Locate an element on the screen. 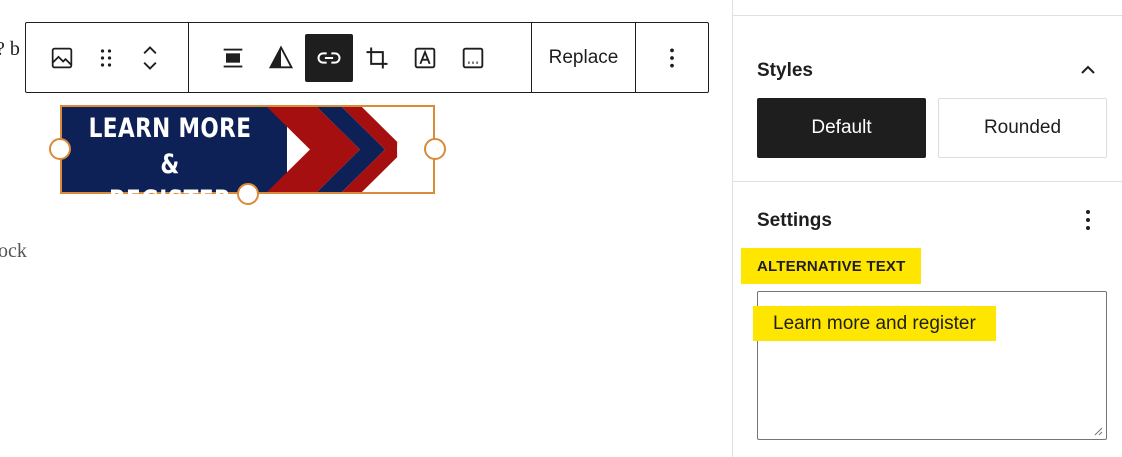  crop-icon is located at coordinates (377, 58).